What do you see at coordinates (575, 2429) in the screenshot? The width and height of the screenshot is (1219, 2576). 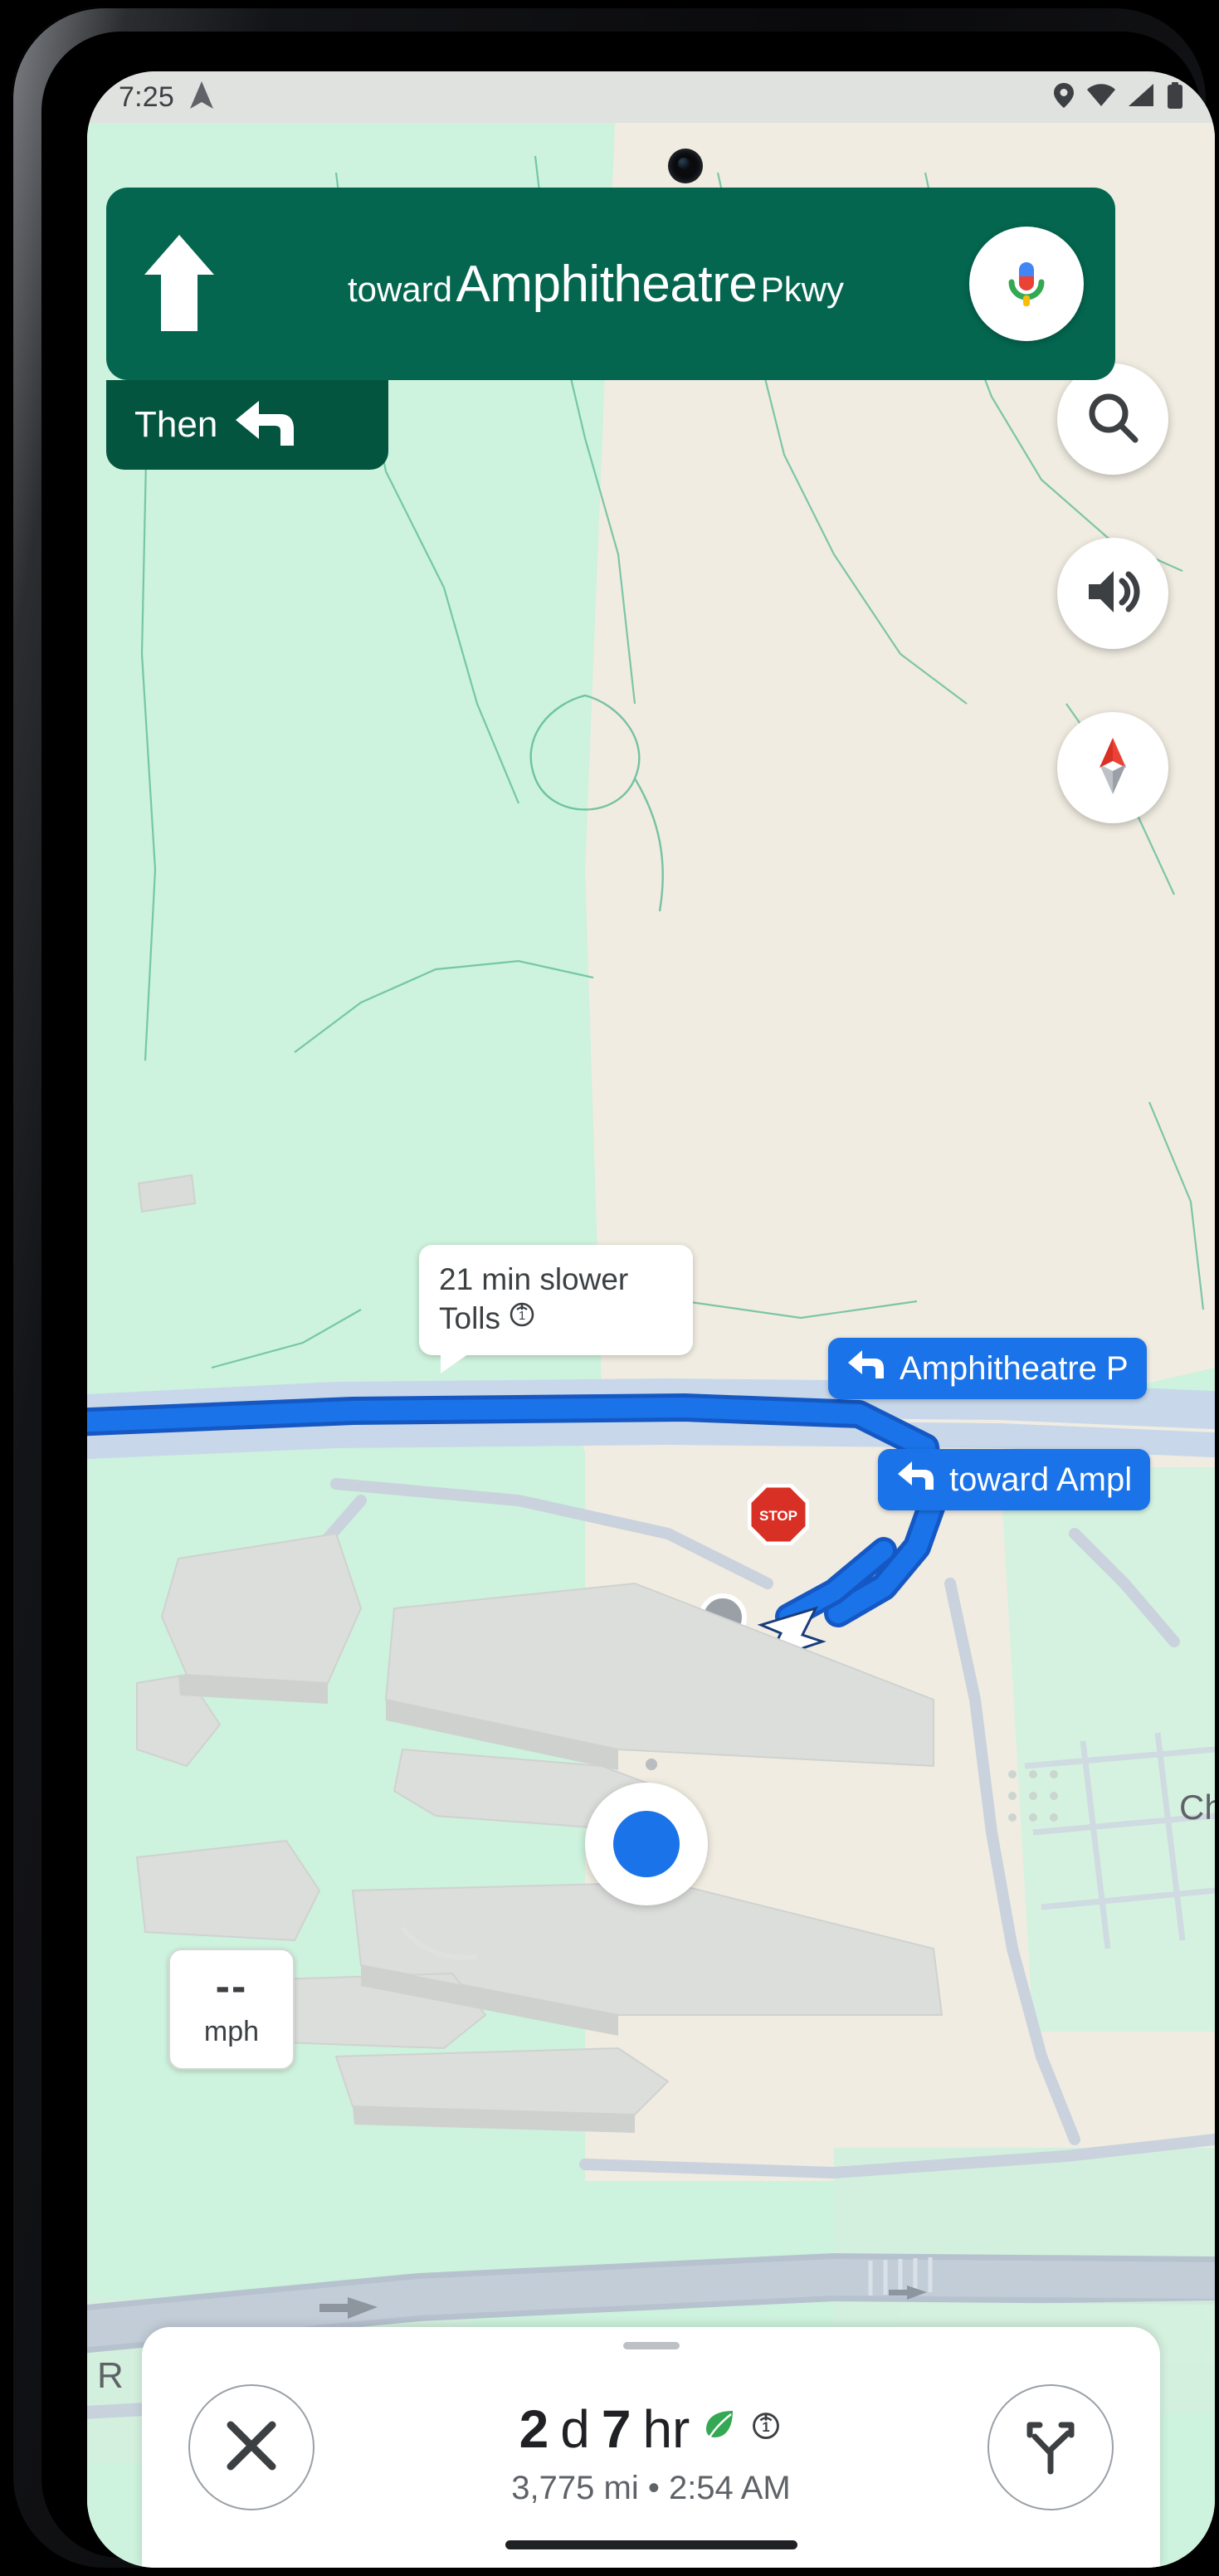 I see `eta-days-unit: d` at bounding box center [575, 2429].